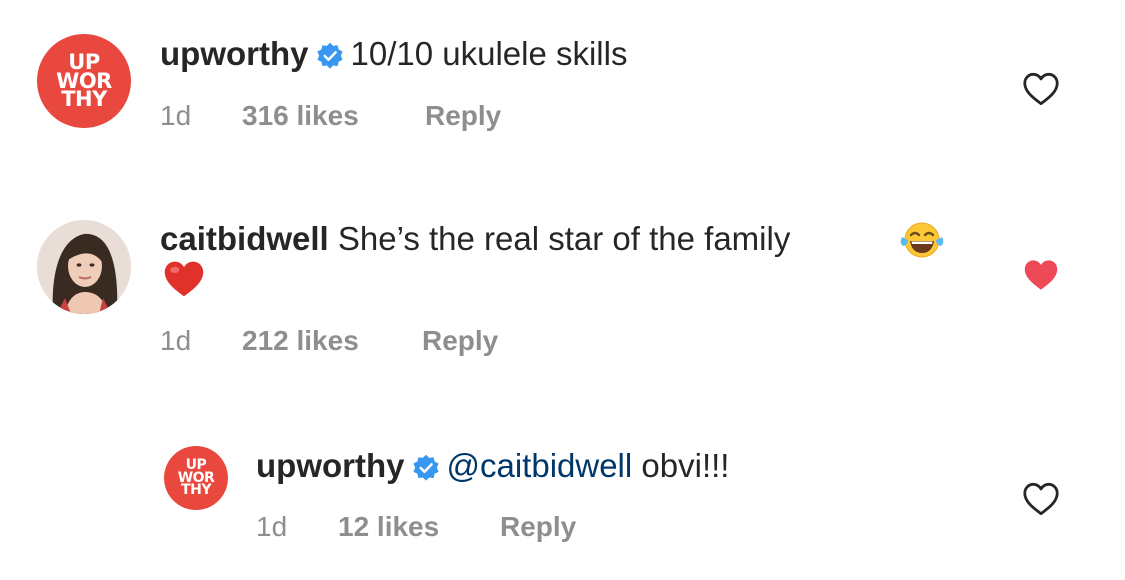 The height and width of the screenshot is (580, 1125). I want to click on comment-meta: 1d 212 likes Reply, so click(360, 342).